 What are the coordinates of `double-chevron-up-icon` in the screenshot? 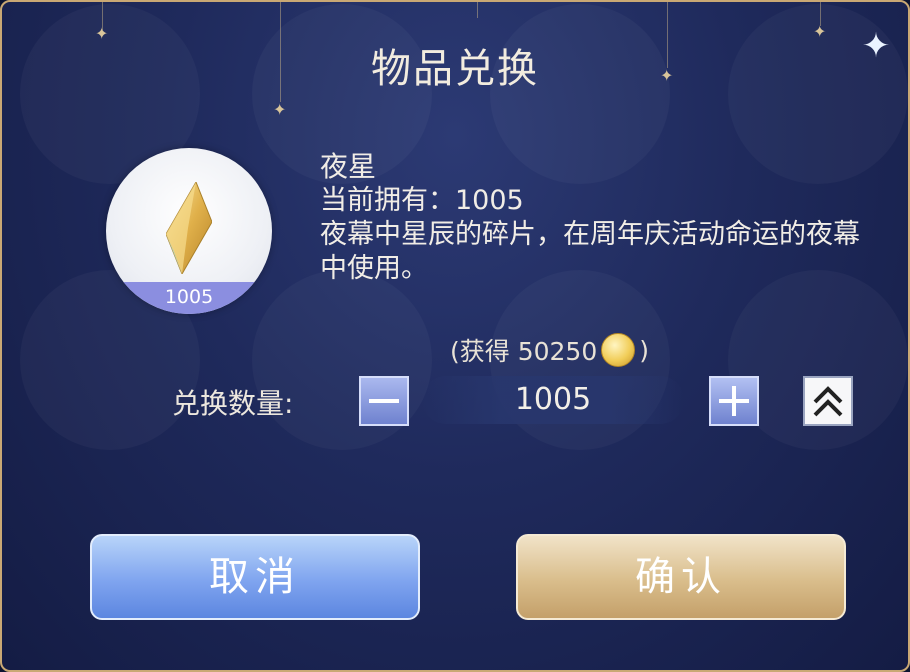 It's located at (828, 401).